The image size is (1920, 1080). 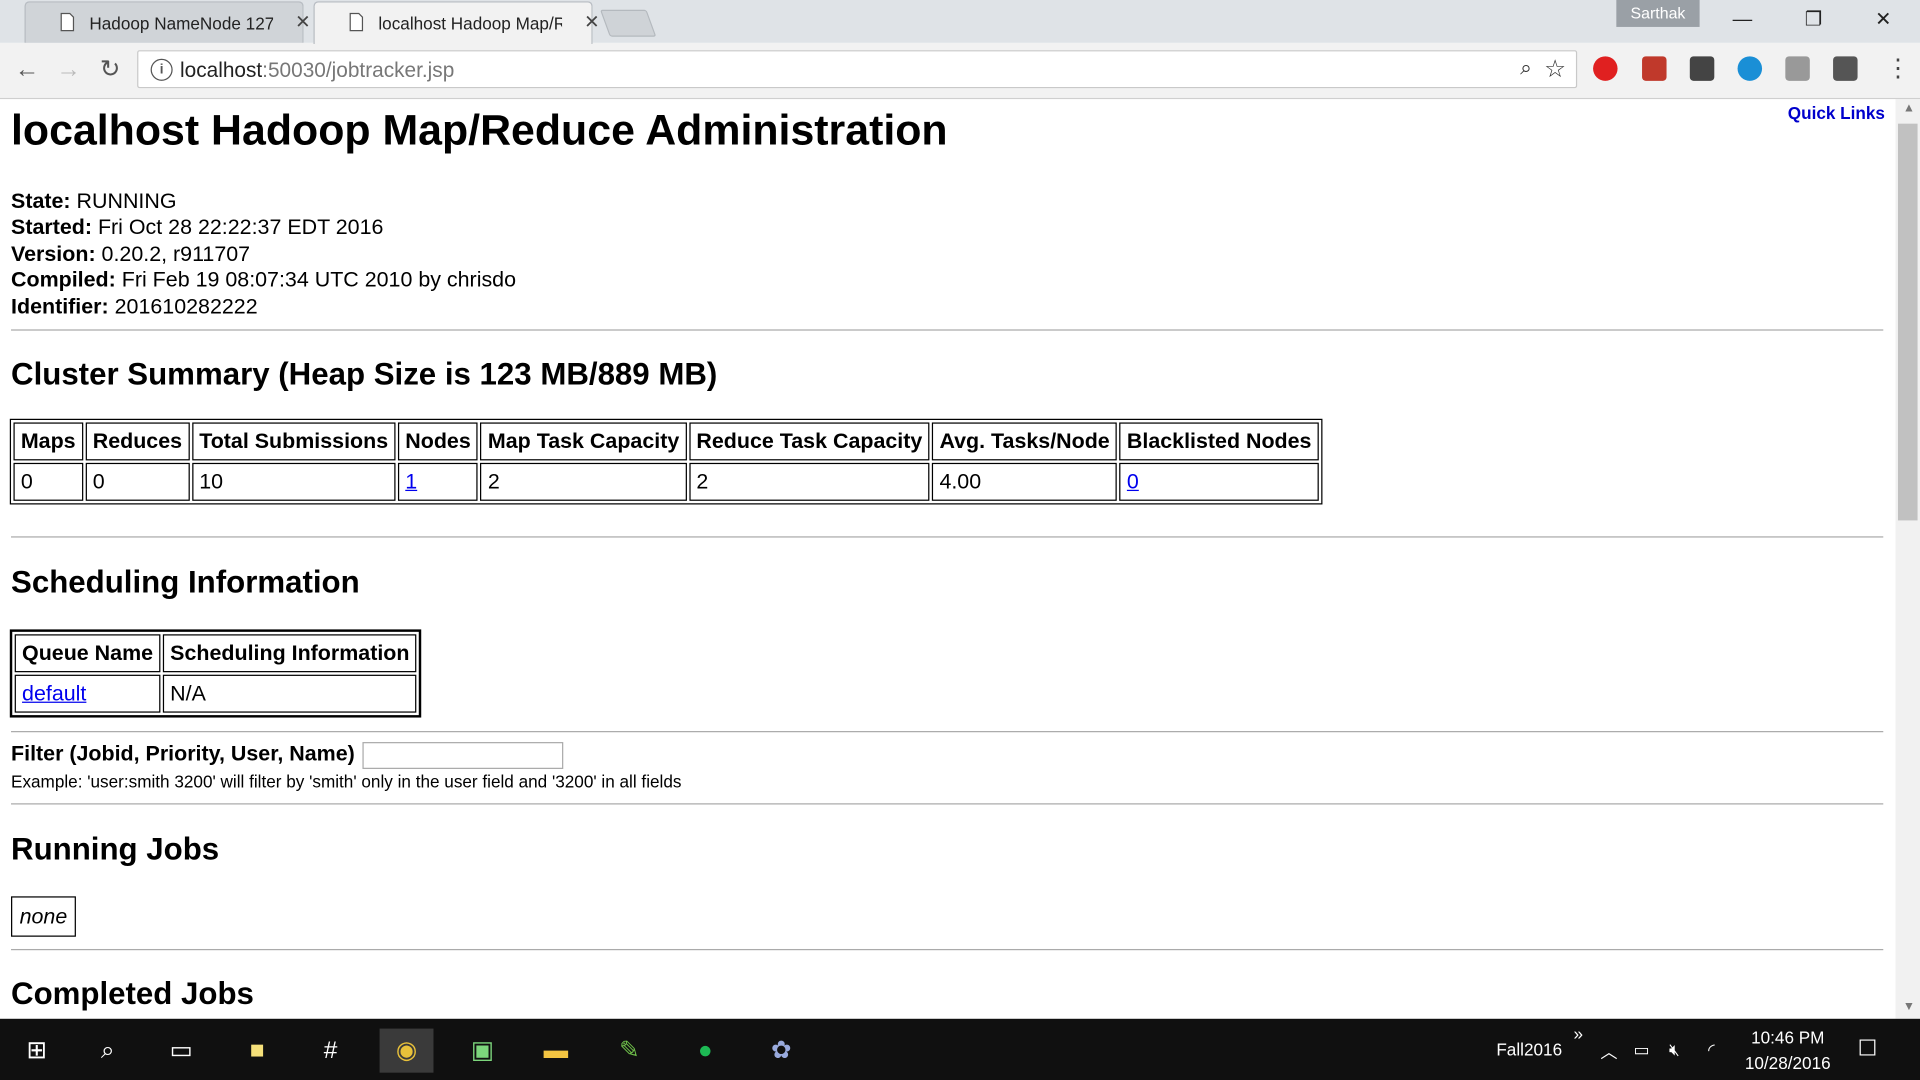 I want to click on action-center-icon: ☐, so click(x=1868, y=1049).